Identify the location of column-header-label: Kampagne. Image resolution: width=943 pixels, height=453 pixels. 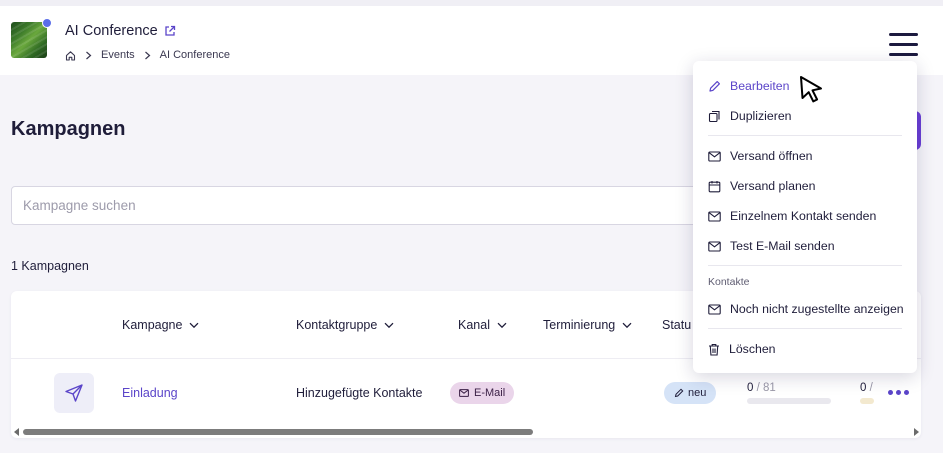
(152, 325).